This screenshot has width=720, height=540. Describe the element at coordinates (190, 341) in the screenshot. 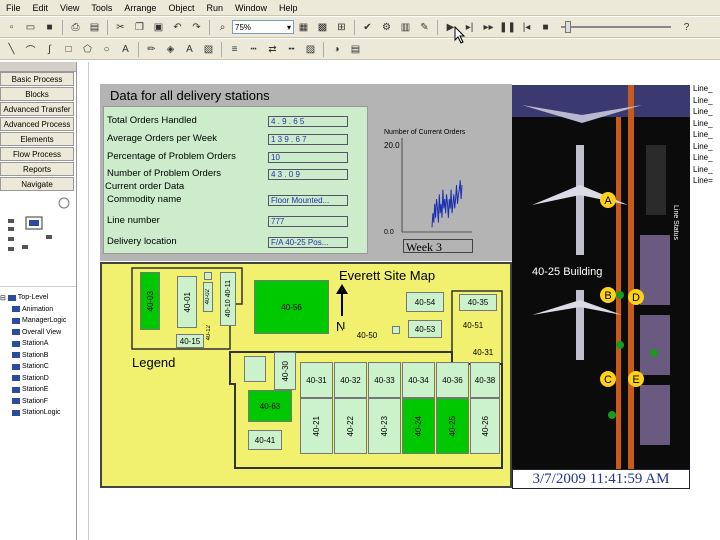

I see `building-40-15: 40-15` at that location.